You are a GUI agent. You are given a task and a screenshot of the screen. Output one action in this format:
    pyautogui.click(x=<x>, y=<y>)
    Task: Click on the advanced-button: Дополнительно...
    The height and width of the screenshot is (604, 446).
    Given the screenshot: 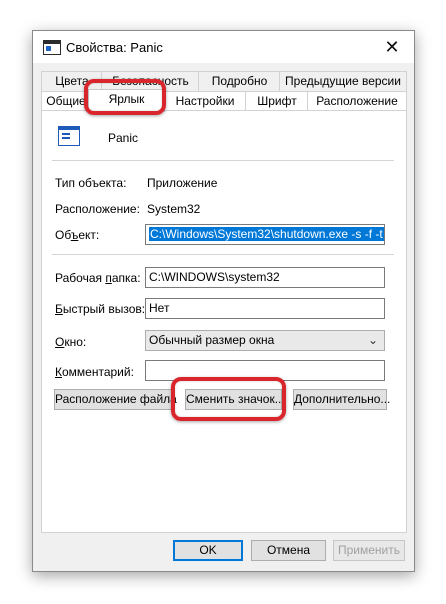 What is the action you would take?
    pyautogui.click(x=341, y=399)
    